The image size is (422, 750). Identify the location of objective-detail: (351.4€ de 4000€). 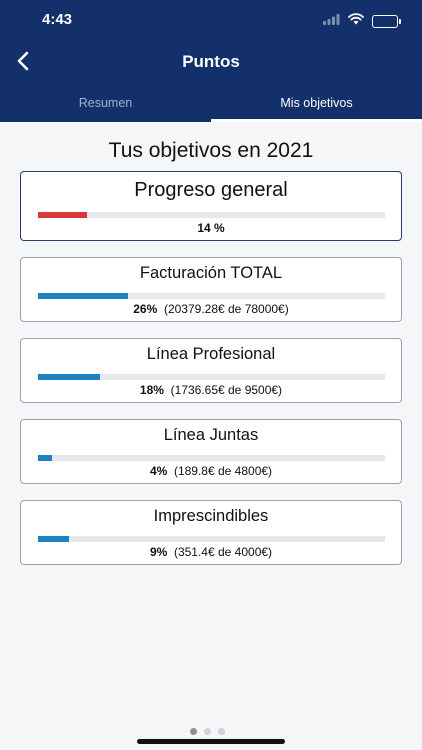
(223, 552).